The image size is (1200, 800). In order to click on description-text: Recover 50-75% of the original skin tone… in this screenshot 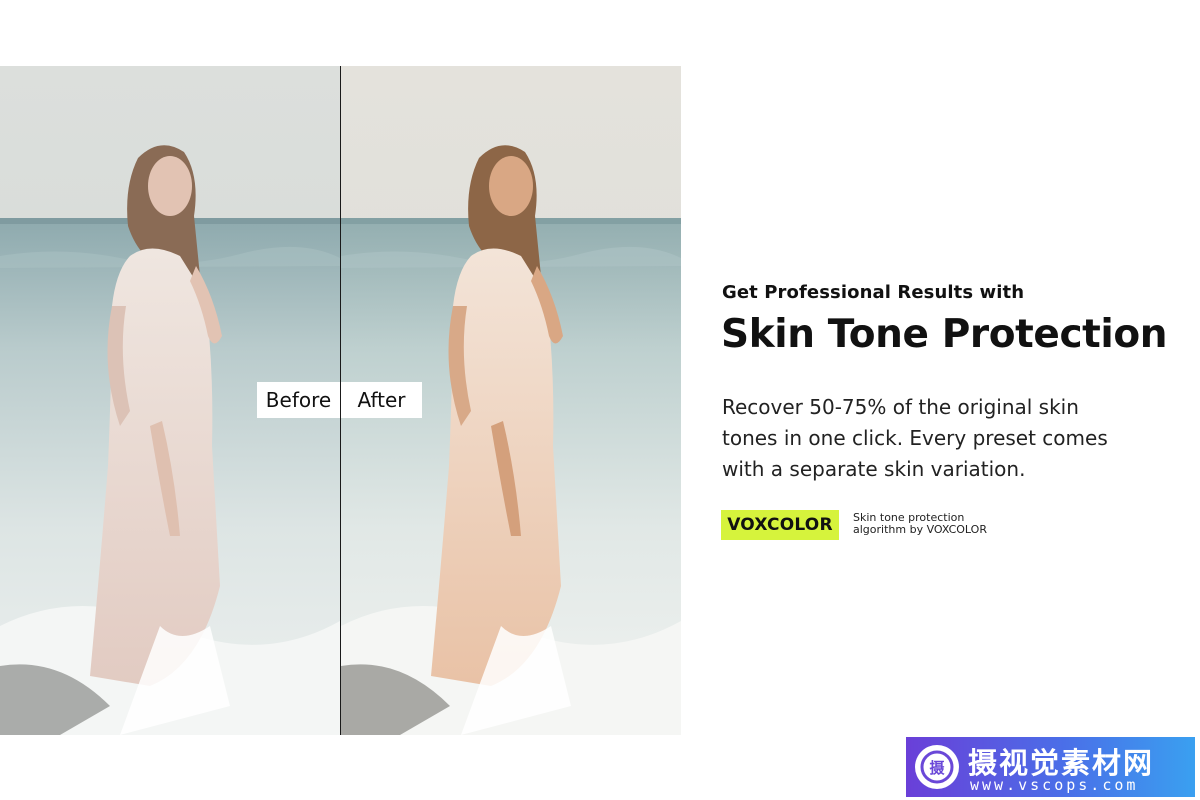, I will do `click(915, 438)`.